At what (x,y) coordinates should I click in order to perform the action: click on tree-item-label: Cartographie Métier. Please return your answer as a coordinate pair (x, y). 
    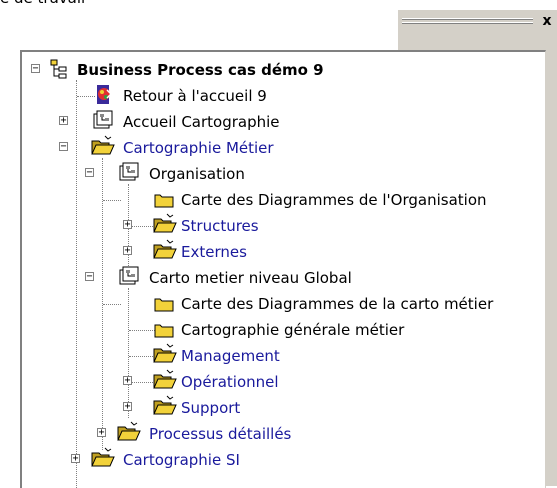
    Looking at the image, I should click on (198, 148).